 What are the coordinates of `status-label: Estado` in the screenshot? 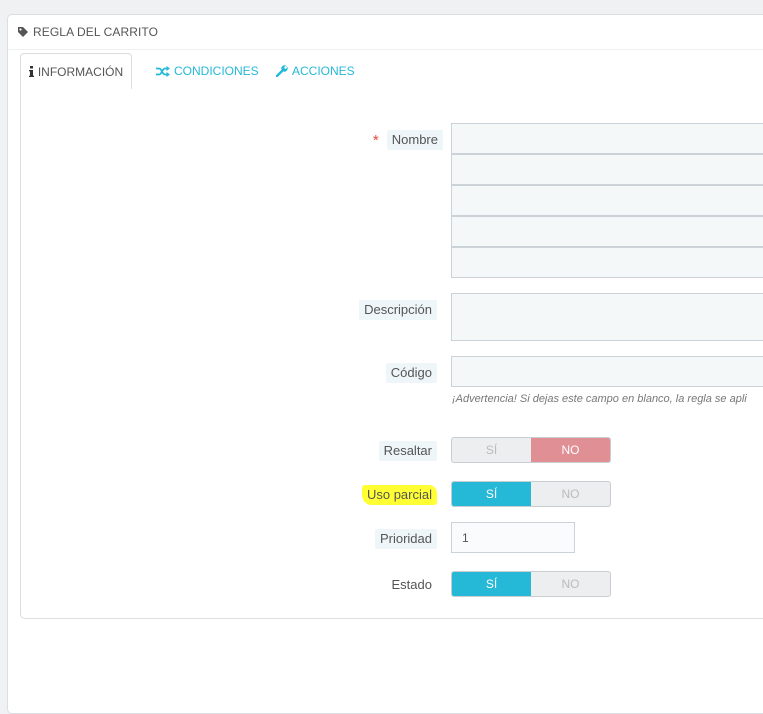 It's located at (411, 584).